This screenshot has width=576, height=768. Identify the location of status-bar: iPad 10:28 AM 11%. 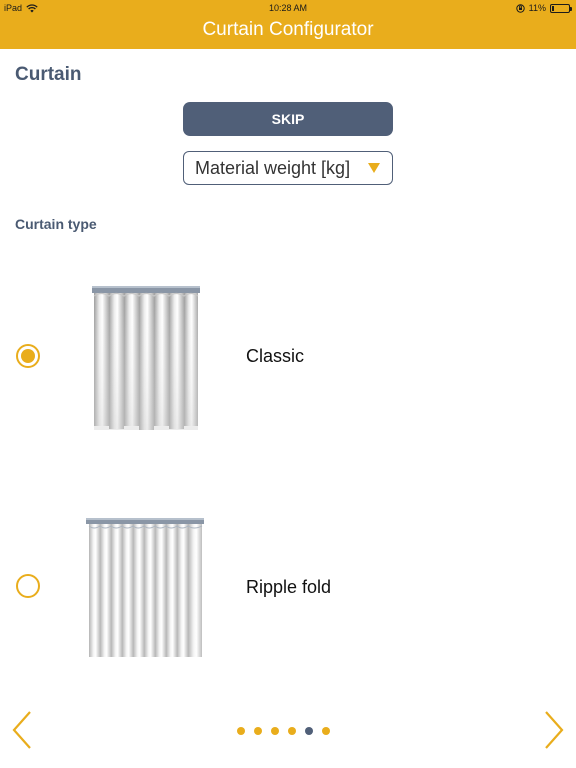
(288, 8).